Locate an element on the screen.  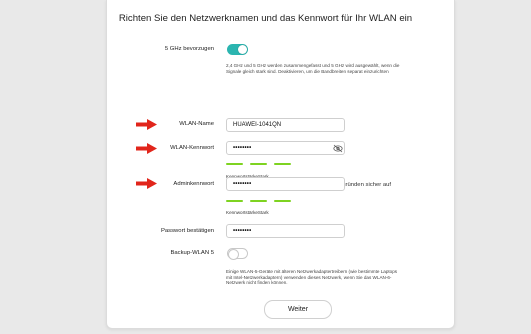
admin-password-strength-bar is located at coordinates (258, 201).